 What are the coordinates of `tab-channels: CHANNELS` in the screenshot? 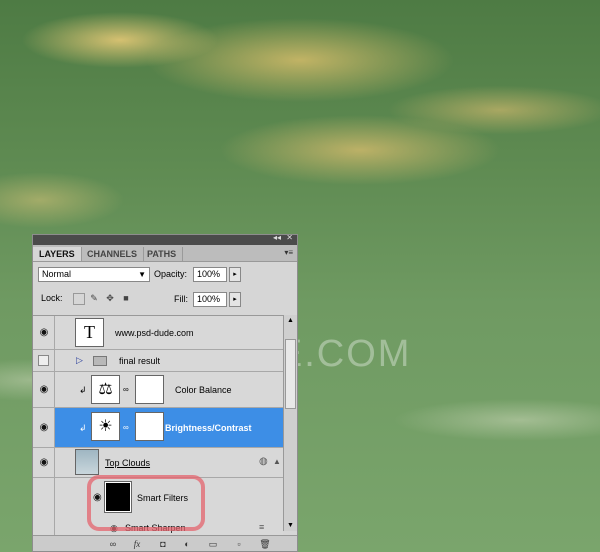 It's located at (113, 254).